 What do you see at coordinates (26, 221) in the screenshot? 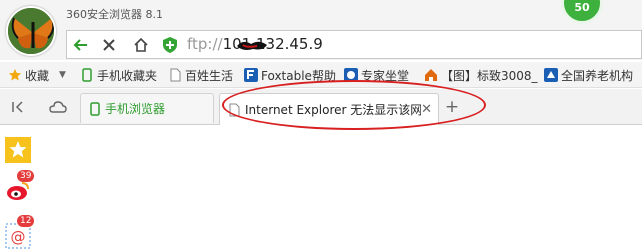
I see `mail-count-badge: 12` at bounding box center [26, 221].